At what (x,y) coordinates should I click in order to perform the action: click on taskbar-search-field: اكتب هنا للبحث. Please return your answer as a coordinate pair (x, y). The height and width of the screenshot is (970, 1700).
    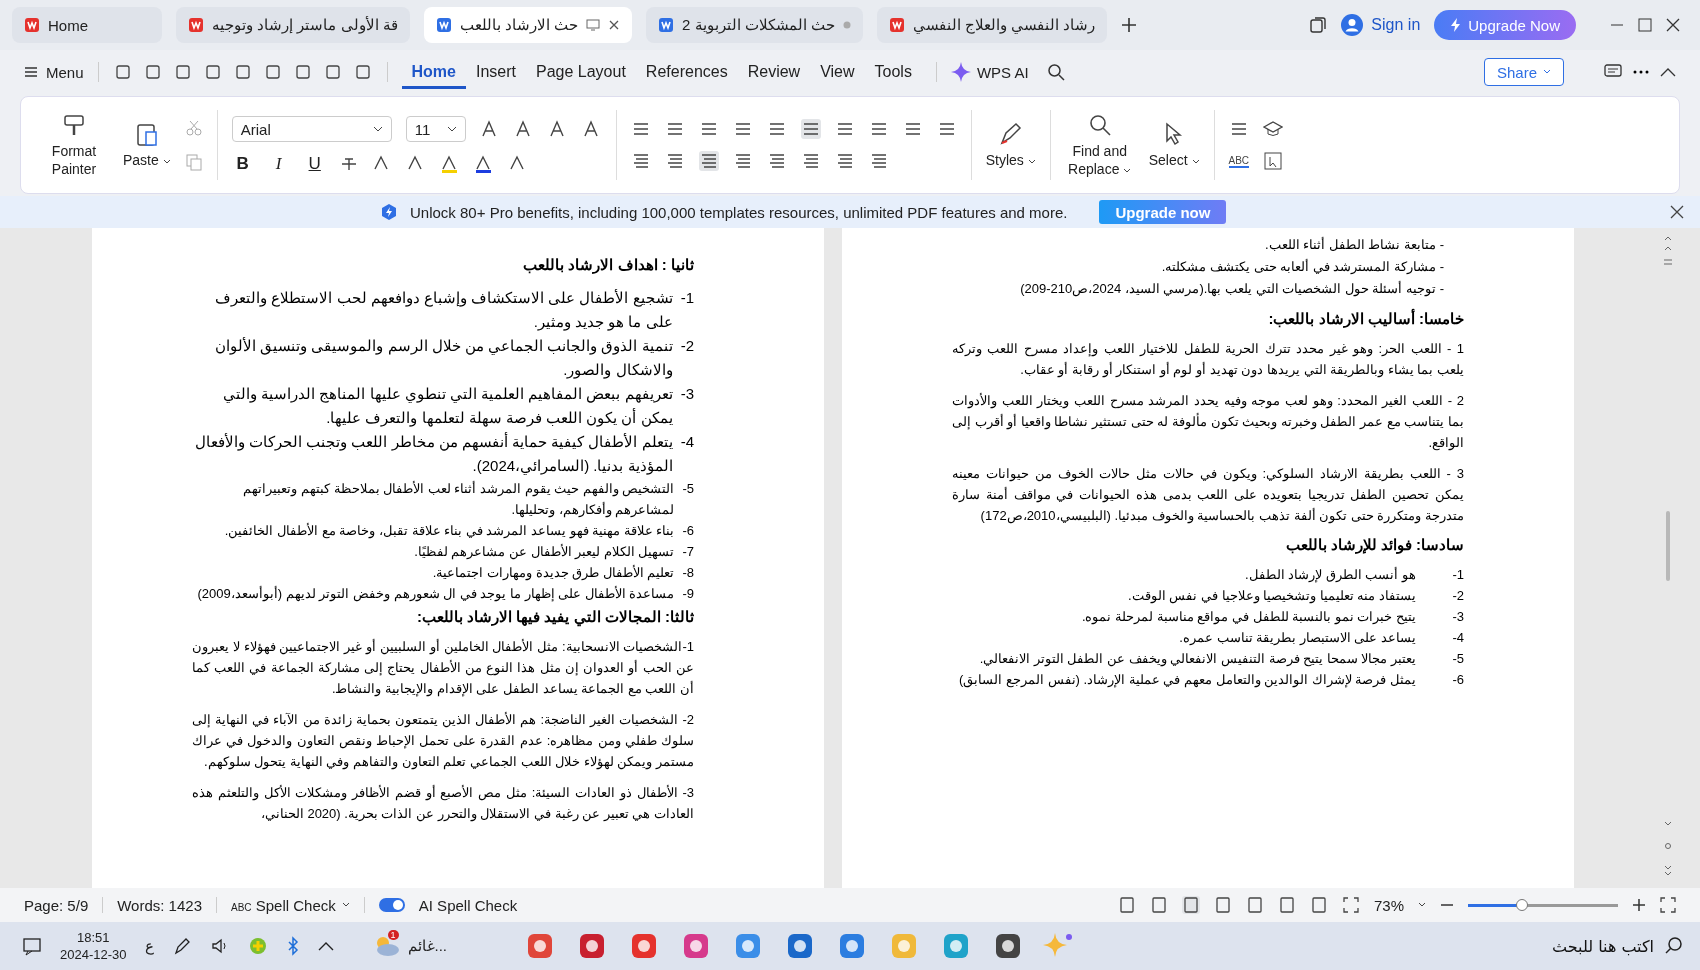
    Looking at the image, I should click on (1593, 946).